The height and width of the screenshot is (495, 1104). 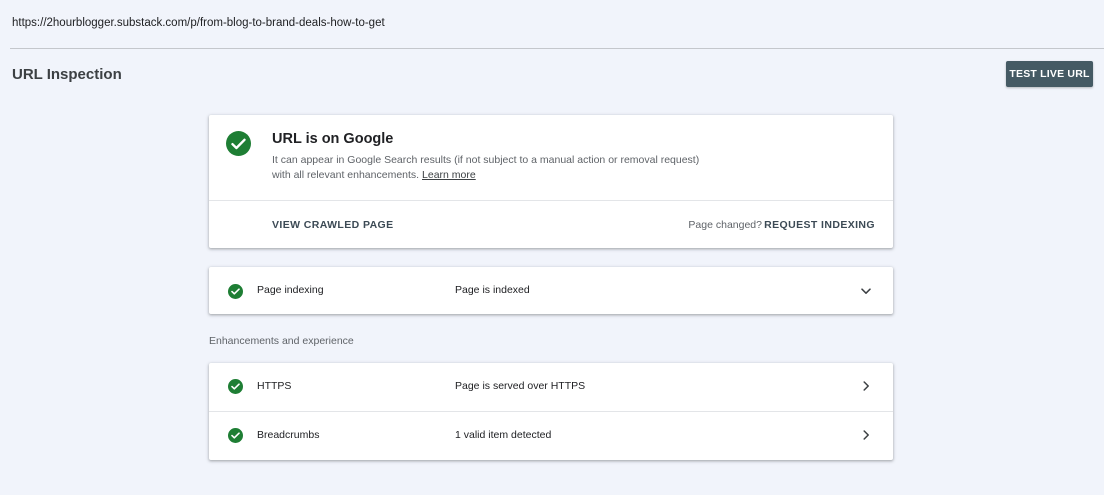 What do you see at coordinates (281, 341) in the screenshot?
I see `enhancements-section-heading: Enhancements and experience` at bounding box center [281, 341].